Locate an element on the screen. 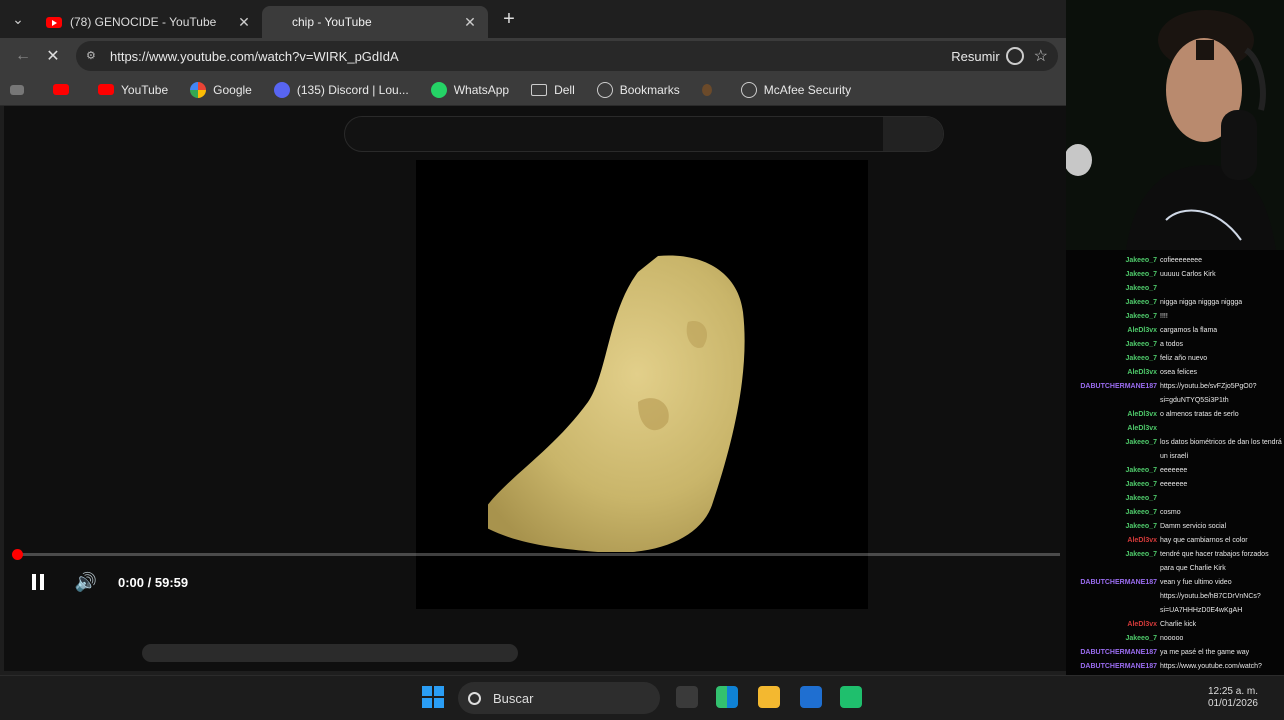 The image size is (1284, 720). chat-text: los datos biométricos de dan los tendrá is located at coordinates (1221, 442).